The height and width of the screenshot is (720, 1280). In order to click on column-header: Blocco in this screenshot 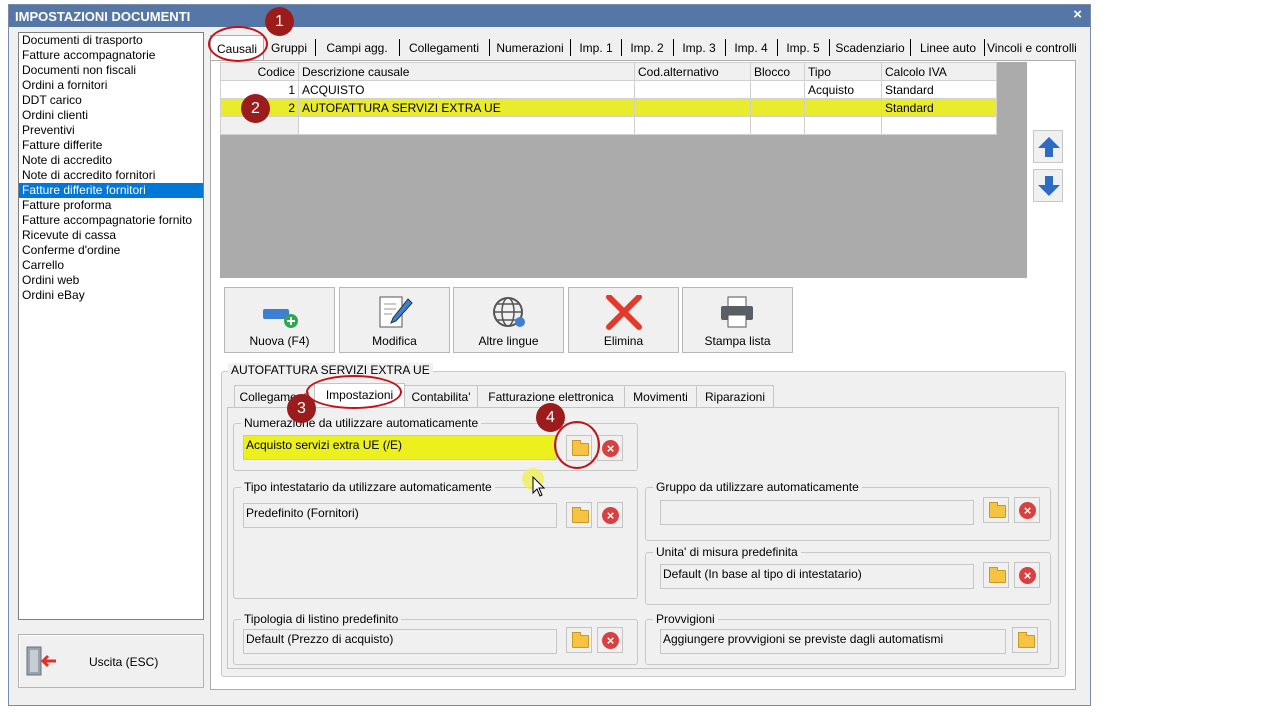, I will do `click(777, 71)`.